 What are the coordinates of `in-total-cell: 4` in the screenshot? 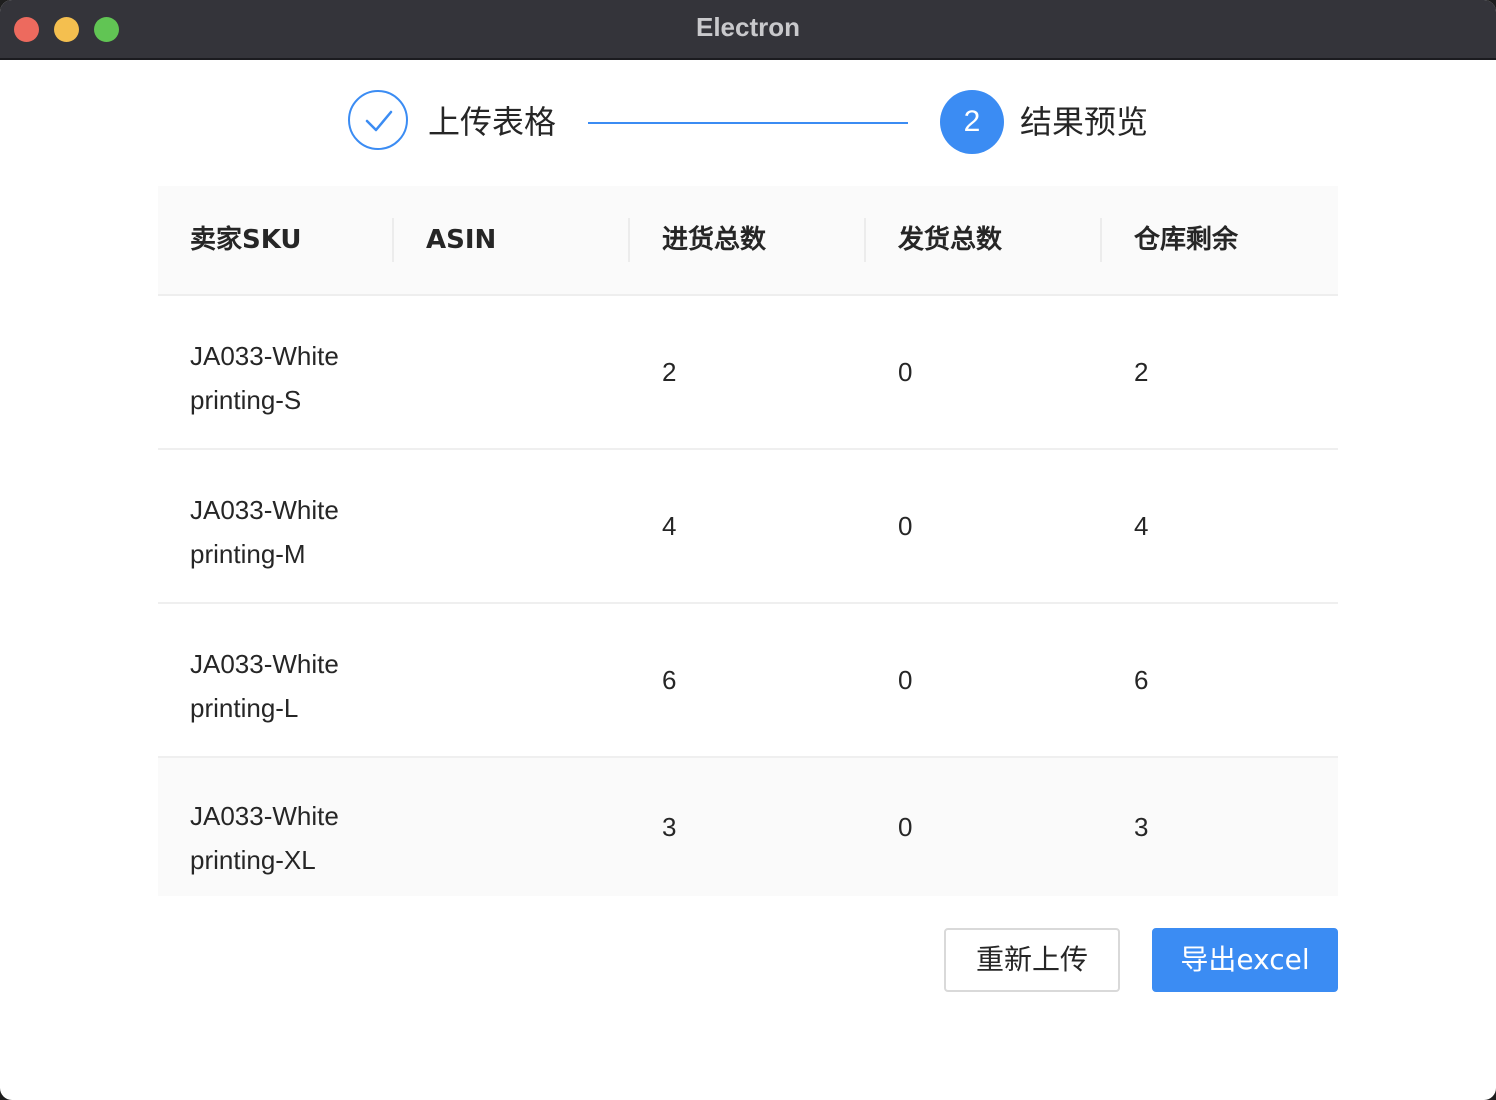 It's located at (669, 526).